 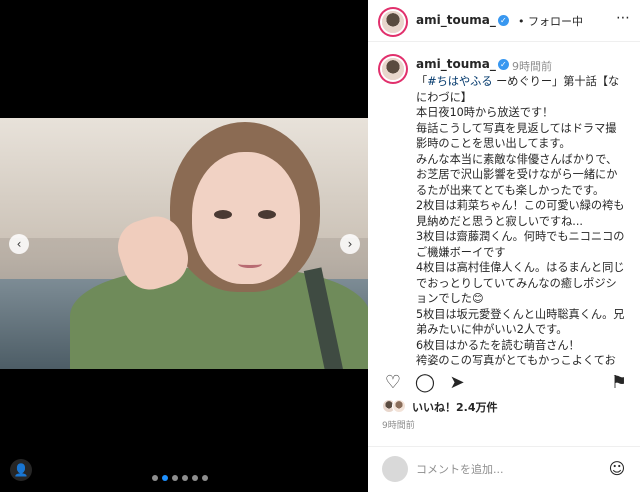 I want to click on liker-avatar, so click(x=399, y=406).